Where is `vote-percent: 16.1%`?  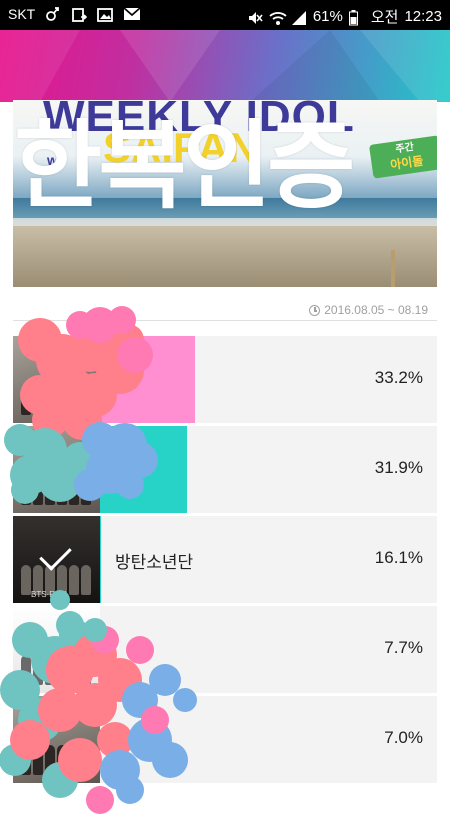 vote-percent: 16.1% is located at coordinates (398, 557).